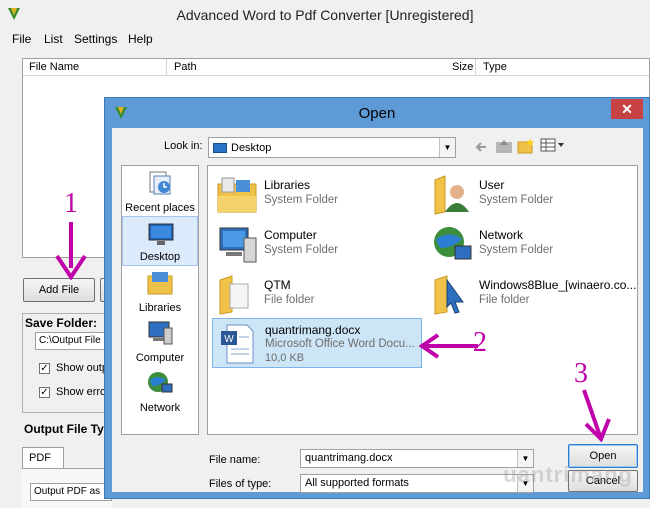 This screenshot has width=650, height=508. Describe the element at coordinates (53, 39) in the screenshot. I see `menu-list: List` at that location.